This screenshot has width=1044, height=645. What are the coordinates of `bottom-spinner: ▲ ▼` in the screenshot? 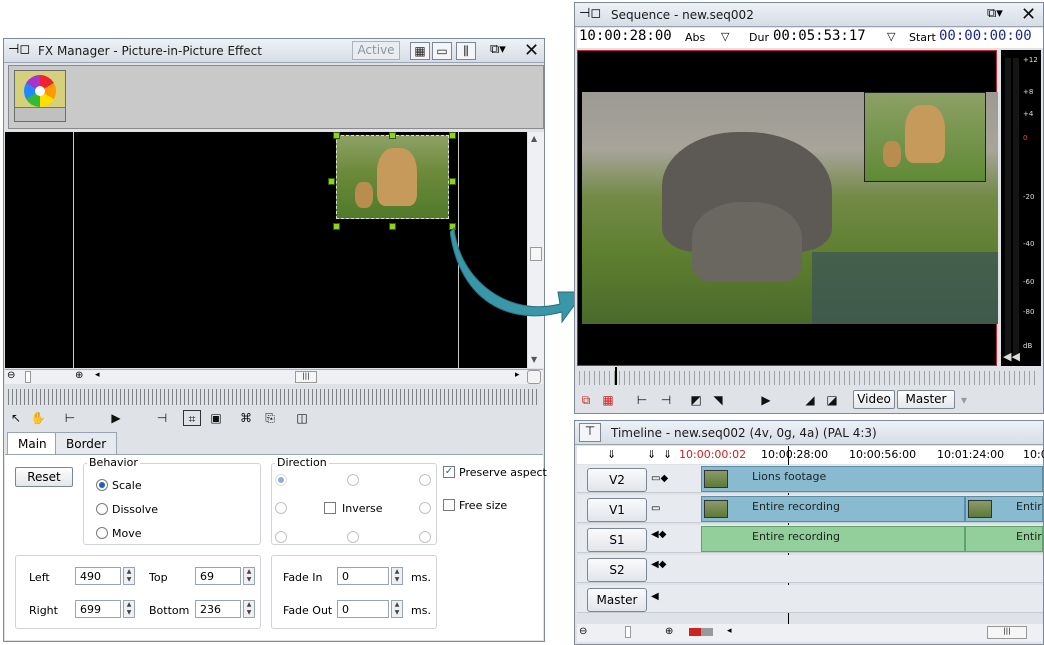 It's located at (249, 609).